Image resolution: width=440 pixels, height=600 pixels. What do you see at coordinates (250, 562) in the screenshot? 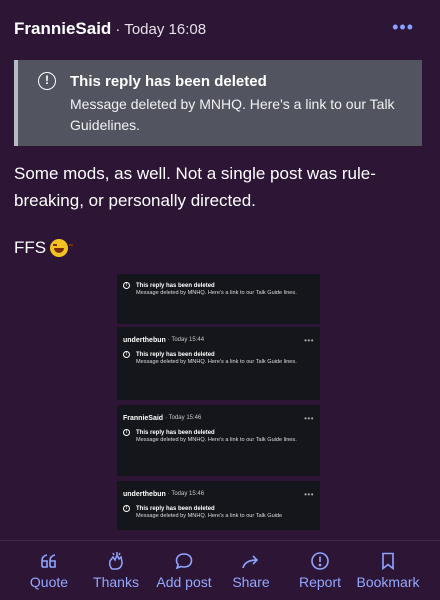
I see `share-arrow-icon` at bounding box center [250, 562].